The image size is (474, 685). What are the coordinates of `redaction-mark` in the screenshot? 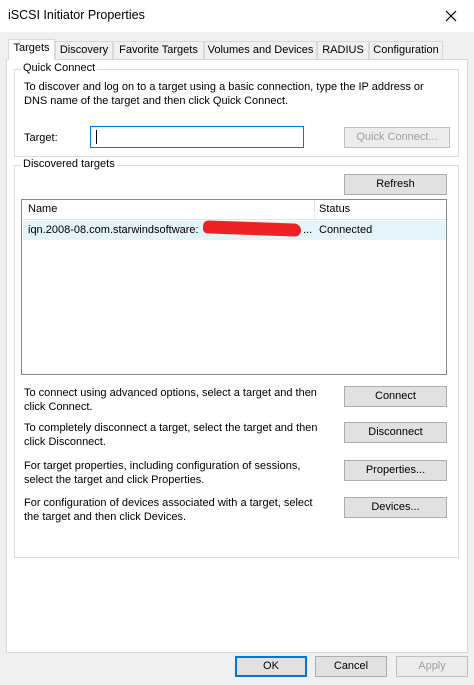 It's located at (252, 228).